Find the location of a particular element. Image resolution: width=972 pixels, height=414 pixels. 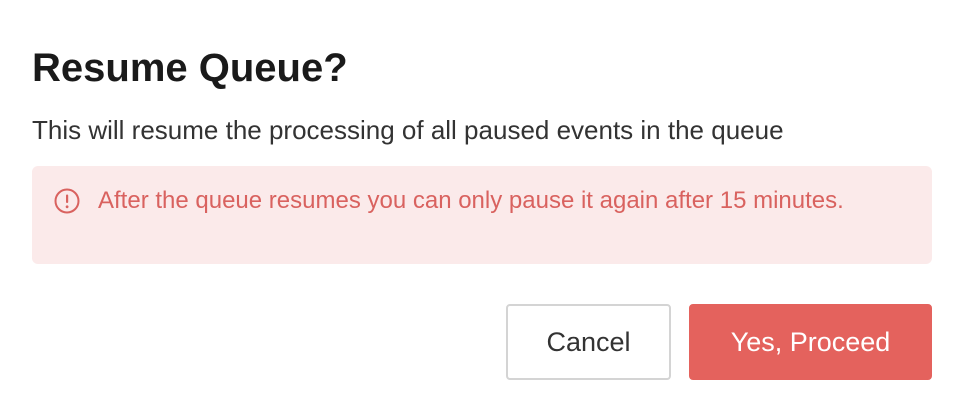

dialog-title: Resume Queue? is located at coordinates (190, 68).